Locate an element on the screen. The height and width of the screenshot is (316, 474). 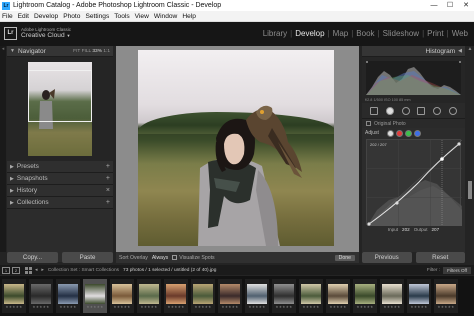
brush-icon is located at coordinates (453, 110).